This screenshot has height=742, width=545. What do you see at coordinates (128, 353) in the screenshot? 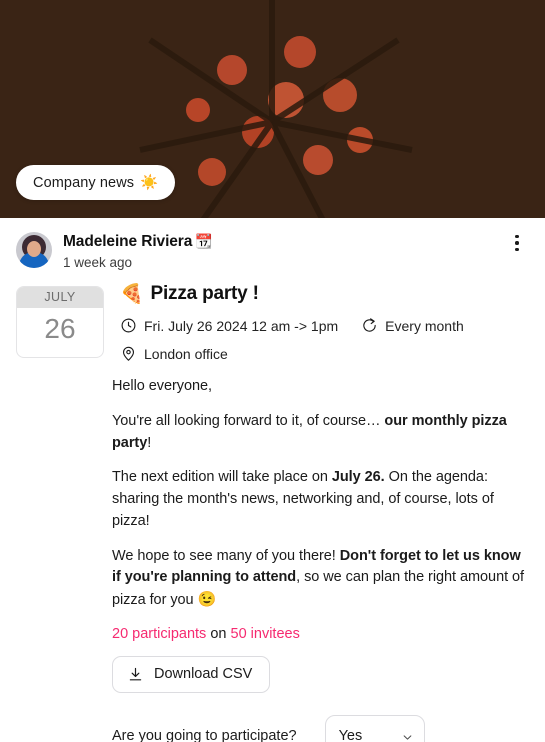
I see `location-pin-icon` at bounding box center [128, 353].